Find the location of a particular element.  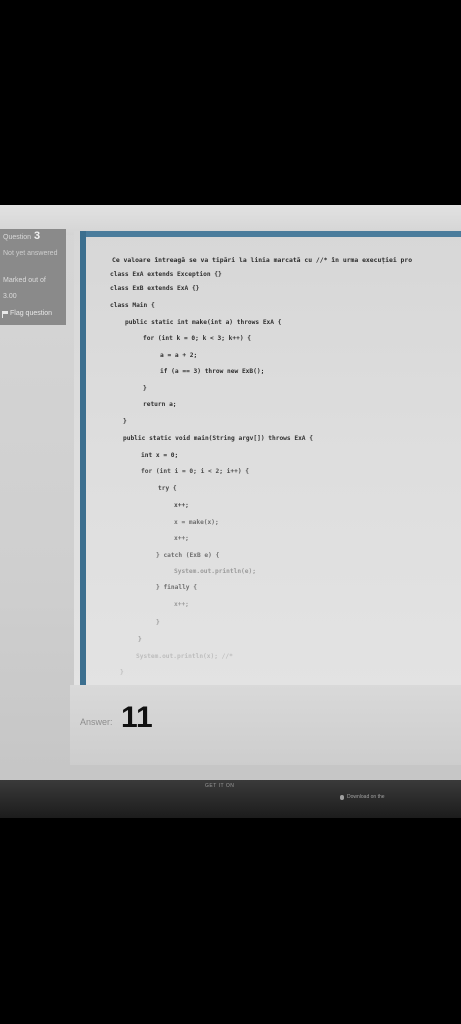

code-line: class ExB extends ExA {} is located at coordinates (155, 288).